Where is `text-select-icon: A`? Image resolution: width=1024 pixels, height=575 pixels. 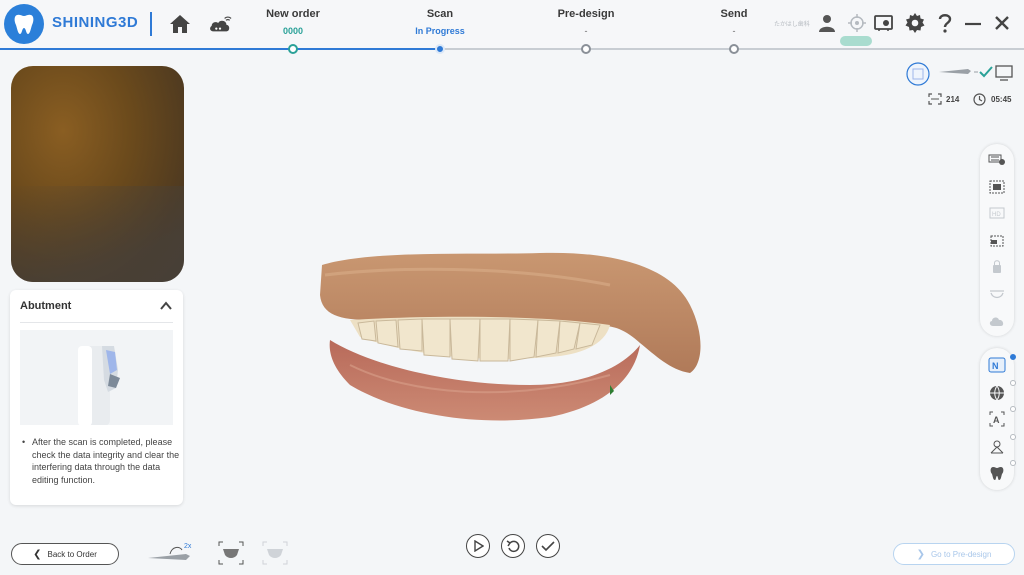 text-select-icon: A is located at coordinates (997, 419).